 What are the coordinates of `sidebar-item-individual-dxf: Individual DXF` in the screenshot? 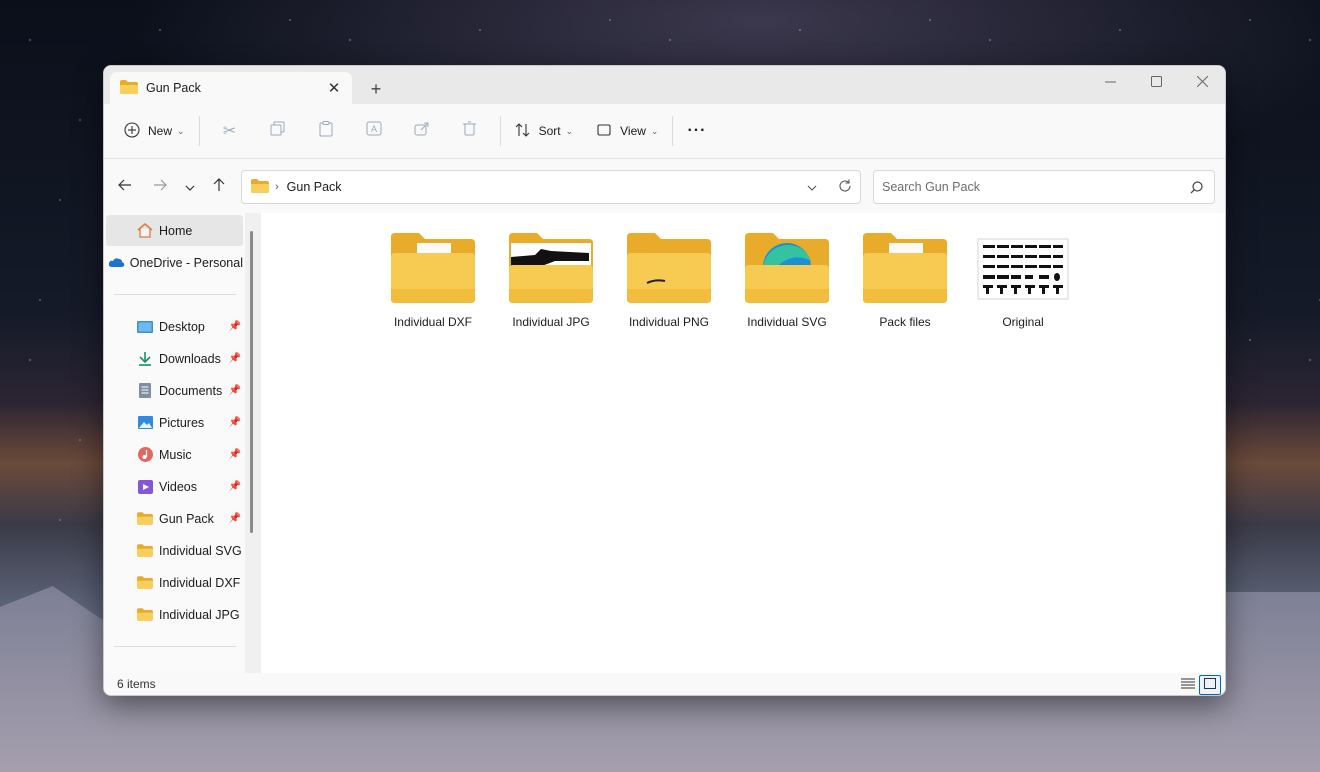 It's located at (174, 582).